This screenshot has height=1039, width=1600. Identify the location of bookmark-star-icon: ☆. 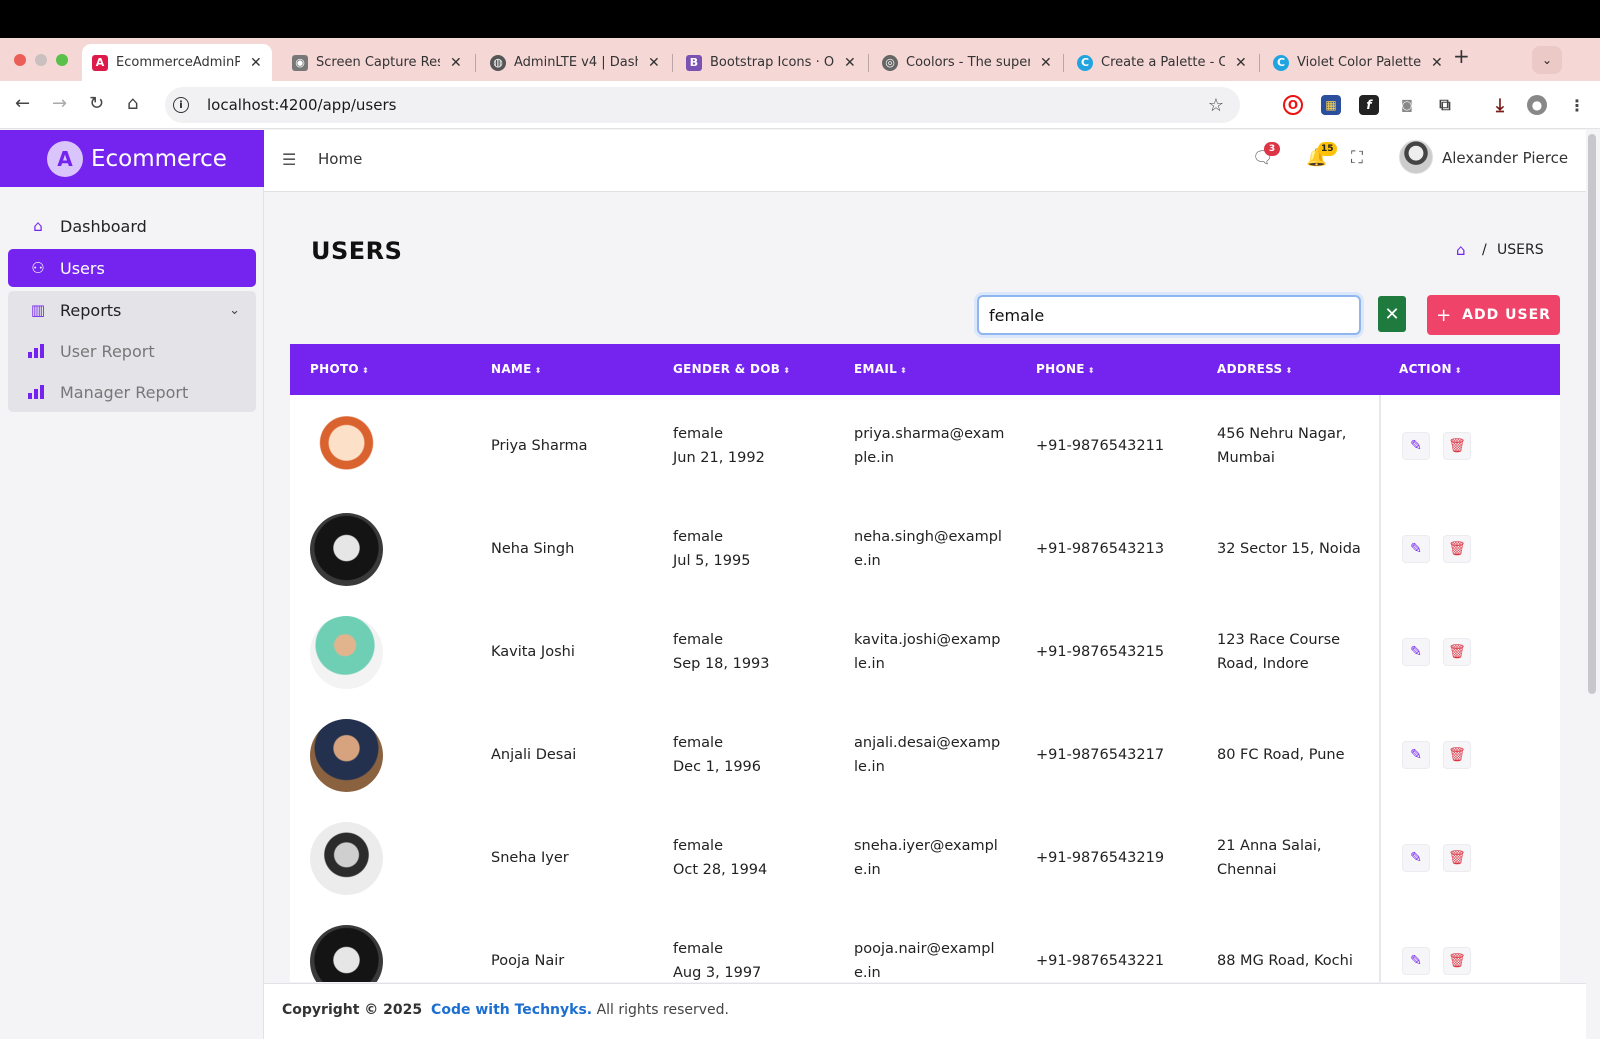
(1216, 105).